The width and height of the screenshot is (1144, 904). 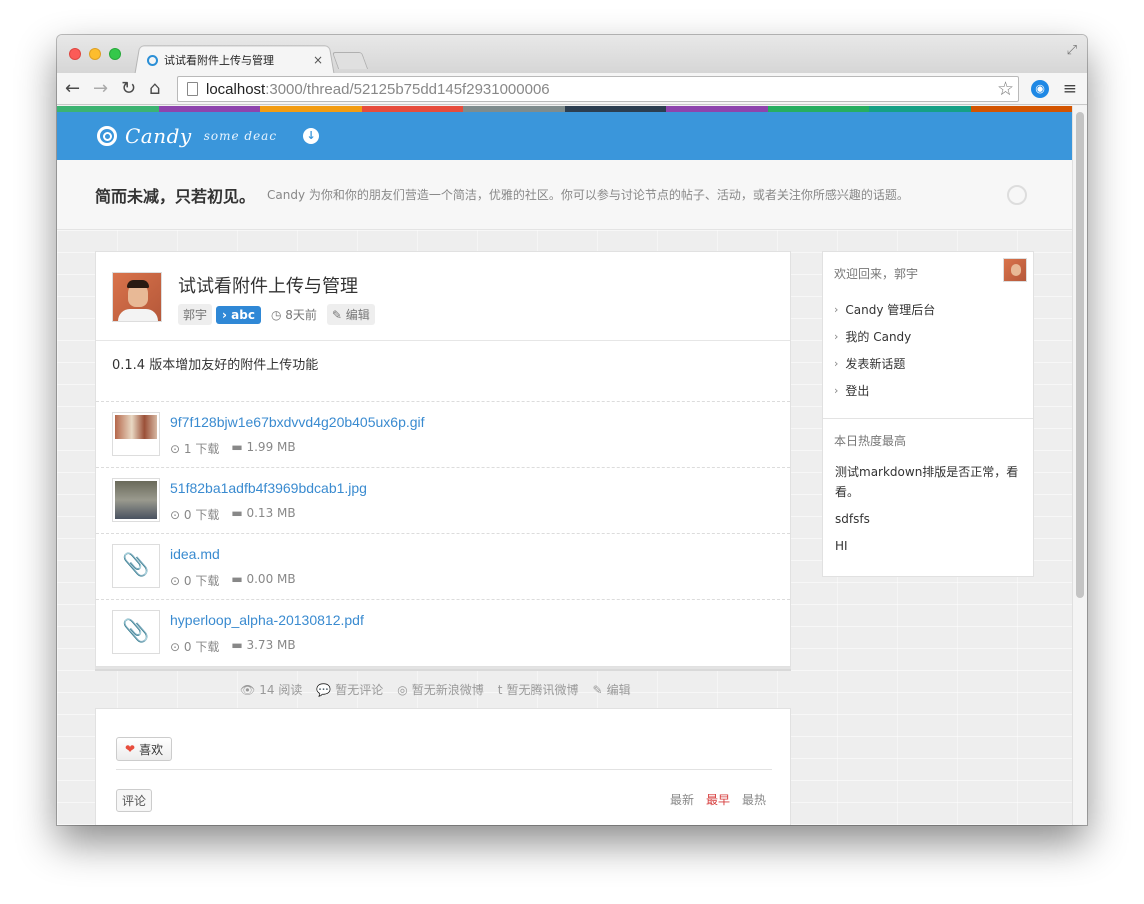 I want to click on minimize-window-button, so click(x=95, y=54).